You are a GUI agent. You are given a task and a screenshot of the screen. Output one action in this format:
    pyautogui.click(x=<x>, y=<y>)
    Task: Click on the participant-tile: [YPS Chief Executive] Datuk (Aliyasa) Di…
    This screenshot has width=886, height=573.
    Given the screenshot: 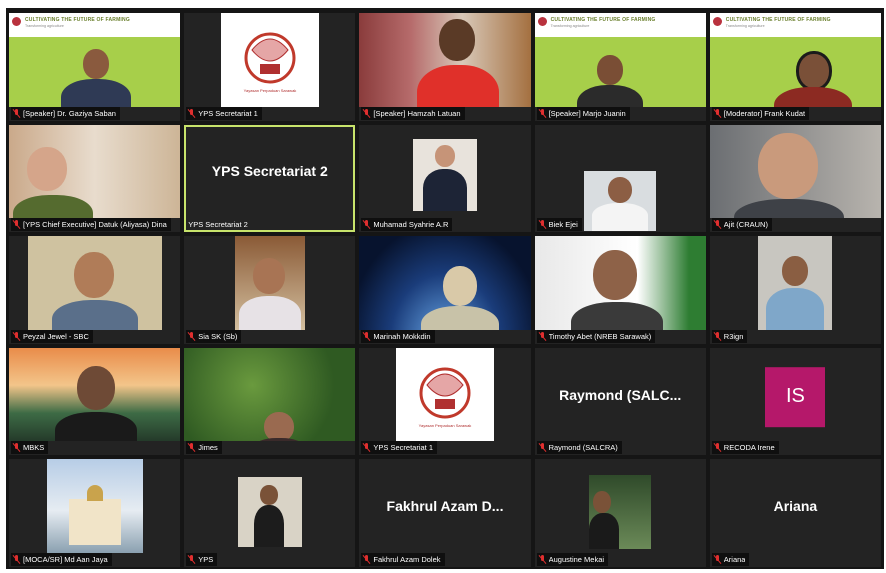 What is the action you would take?
    pyautogui.click(x=95, y=178)
    